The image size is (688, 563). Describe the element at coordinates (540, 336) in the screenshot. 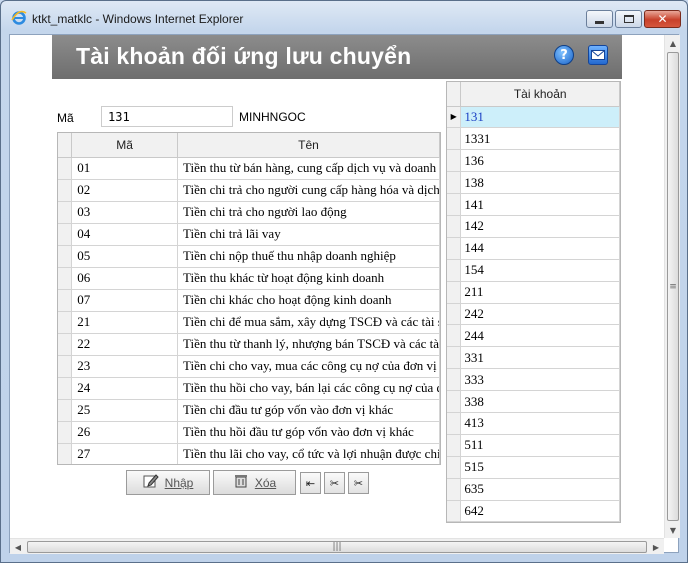

I see `account-code: 244` at that location.